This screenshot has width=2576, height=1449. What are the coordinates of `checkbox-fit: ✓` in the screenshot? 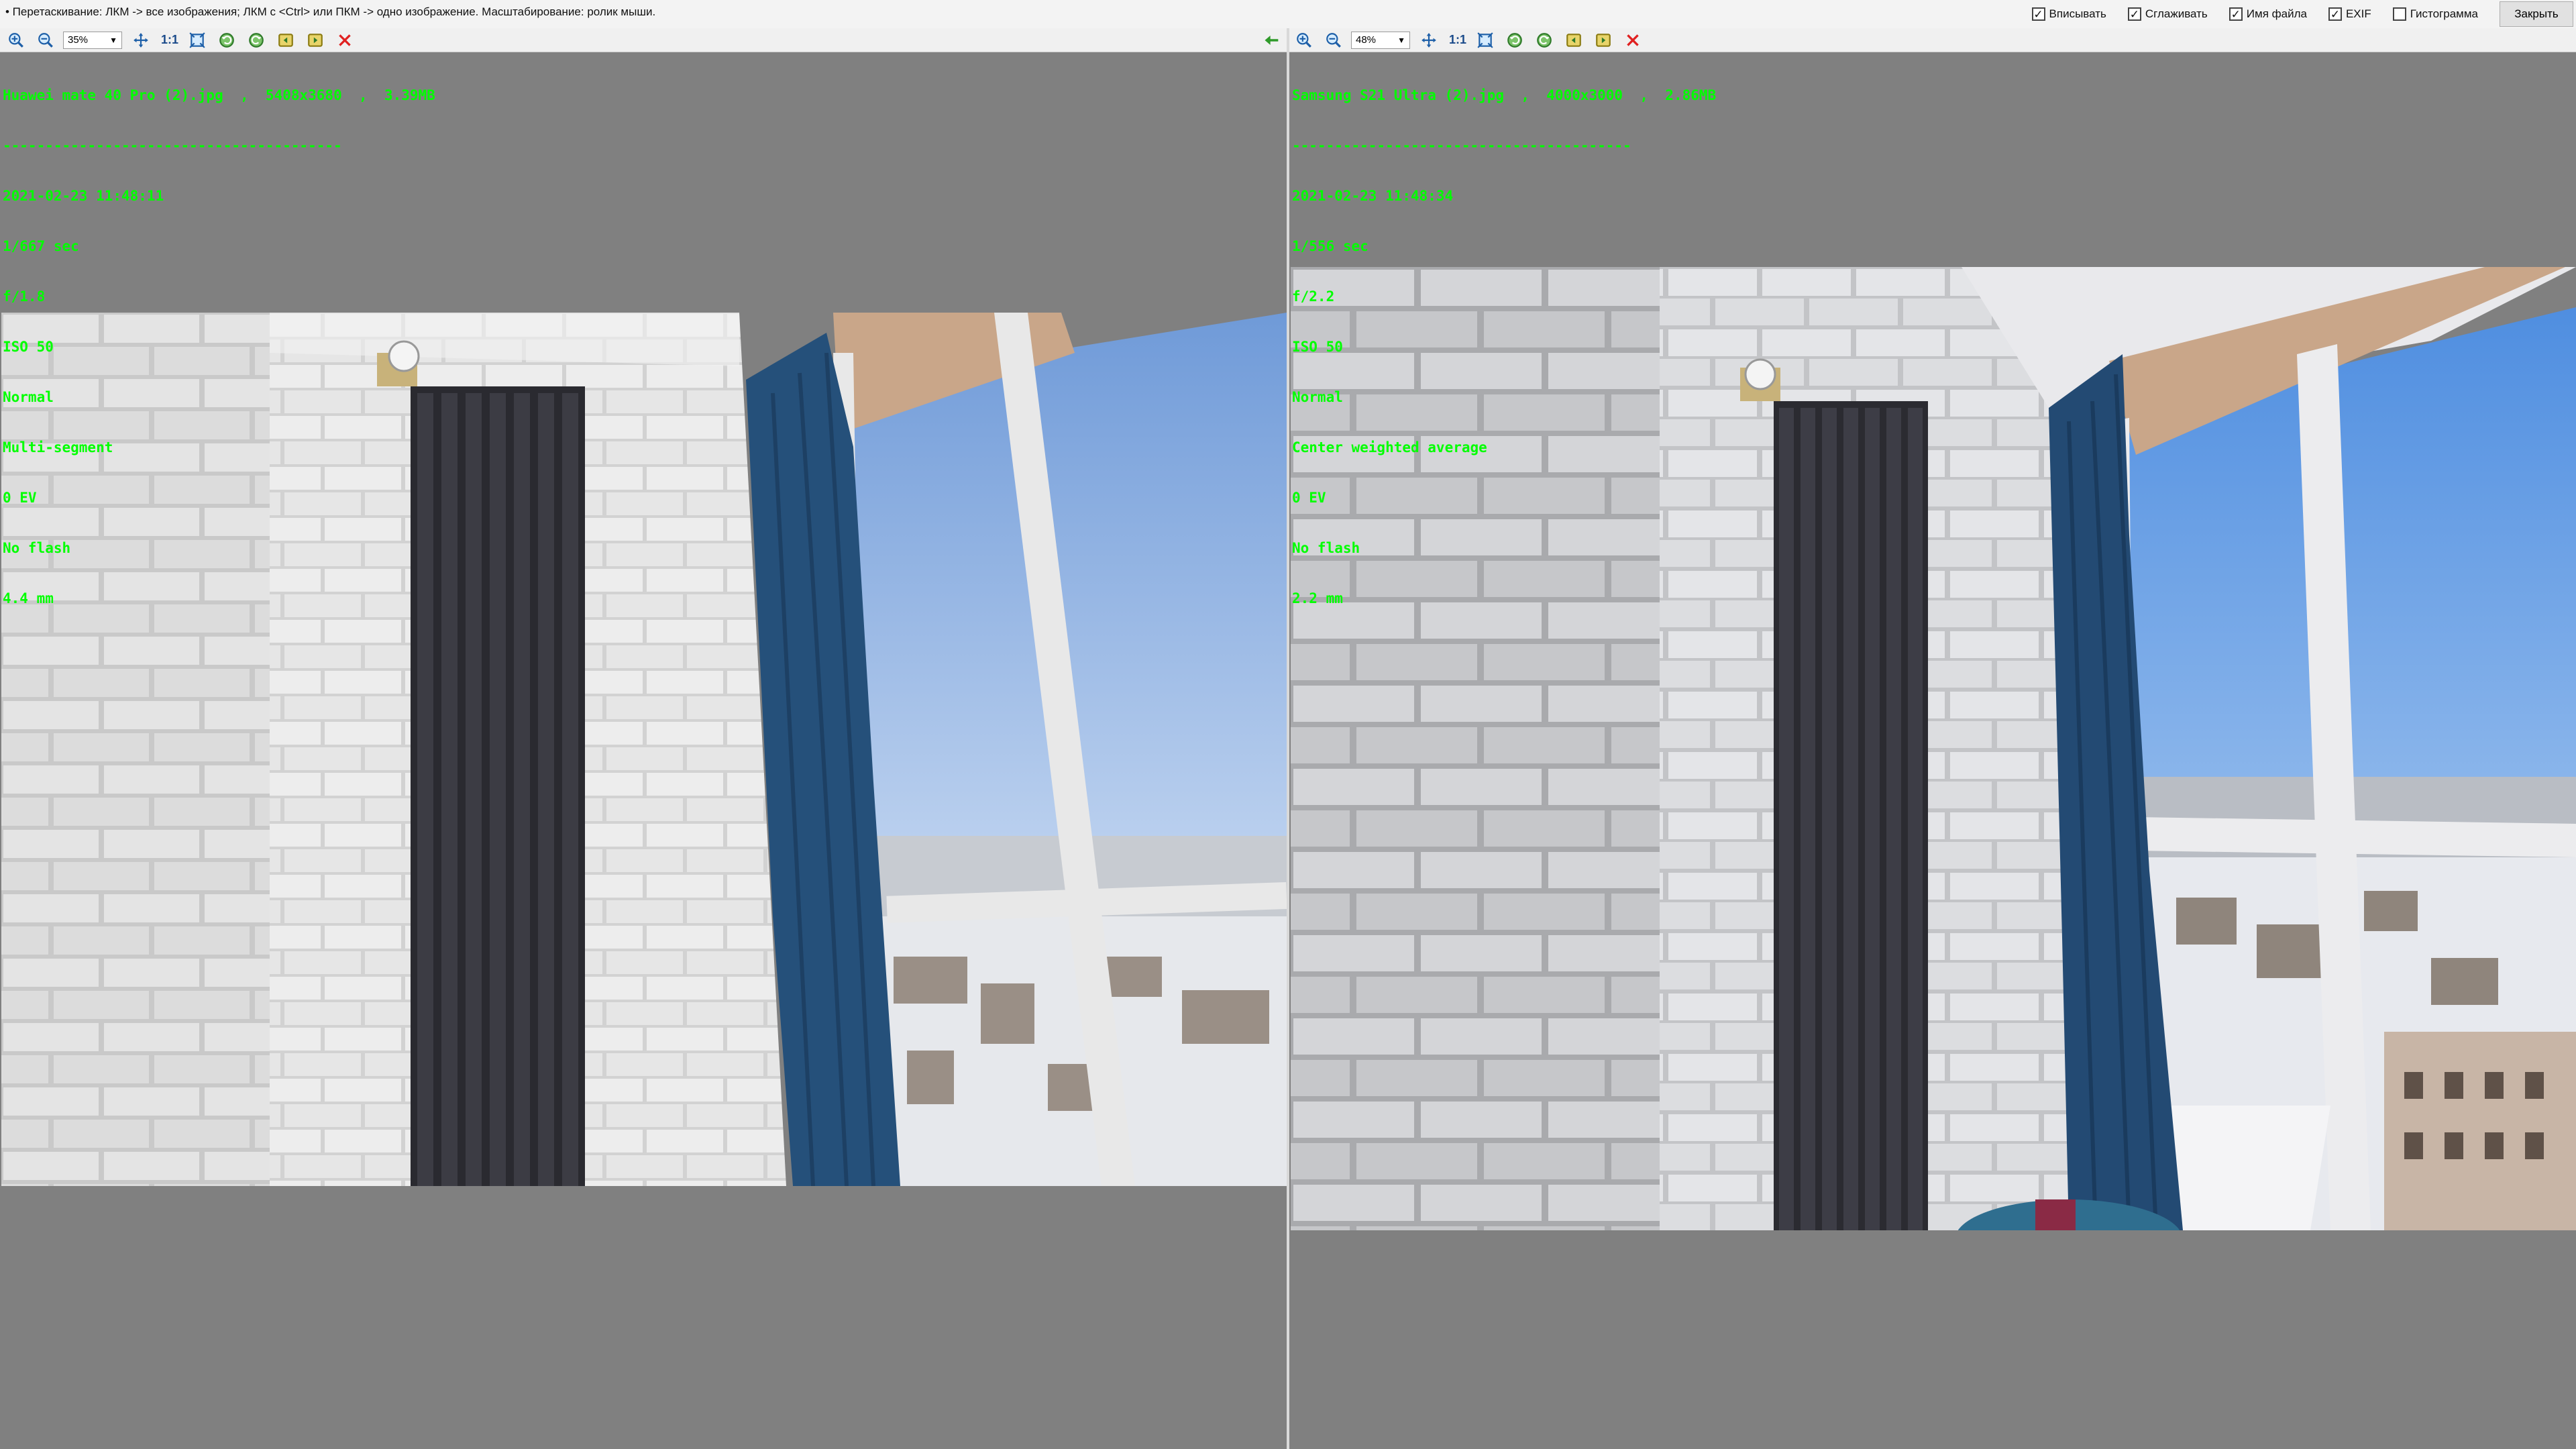 It's located at (2038, 14).